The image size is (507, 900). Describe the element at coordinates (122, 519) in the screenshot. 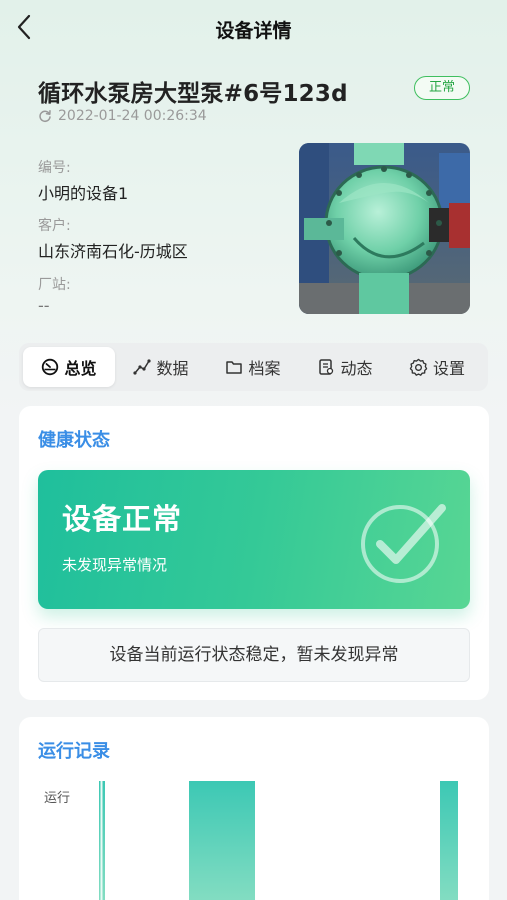

I see `health-status-title: 设备正常` at that location.